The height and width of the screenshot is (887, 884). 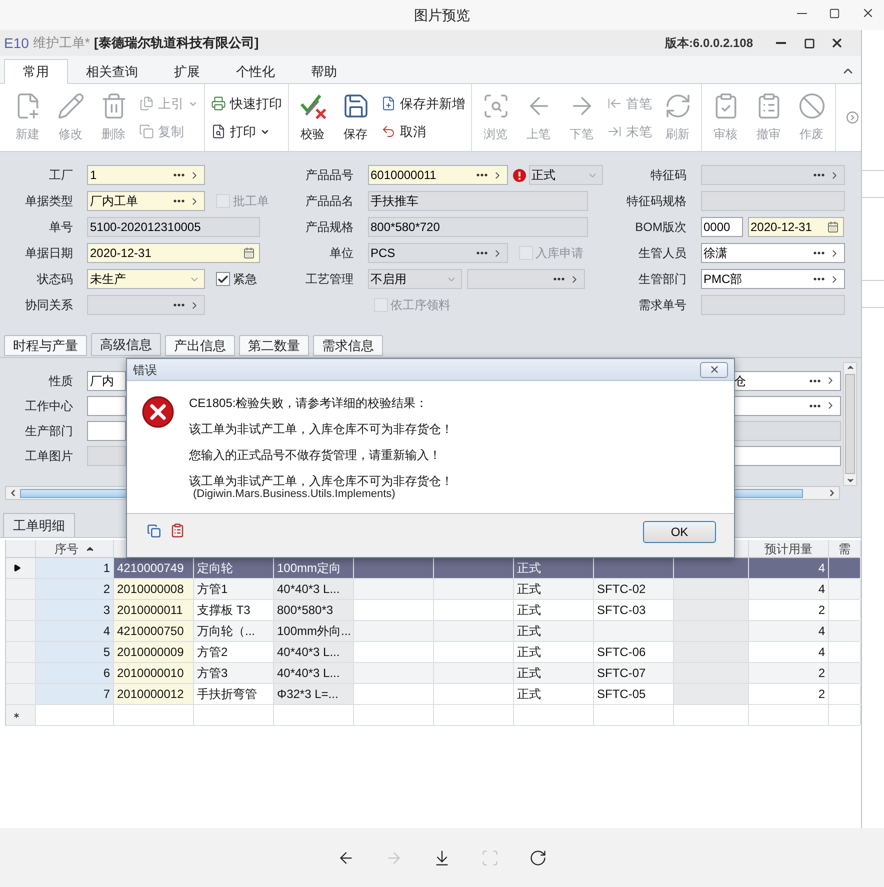 What do you see at coordinates (438, 175) in the screenshot?
I see `lookup-field: 6010000011` at bounding box center [438, 175].